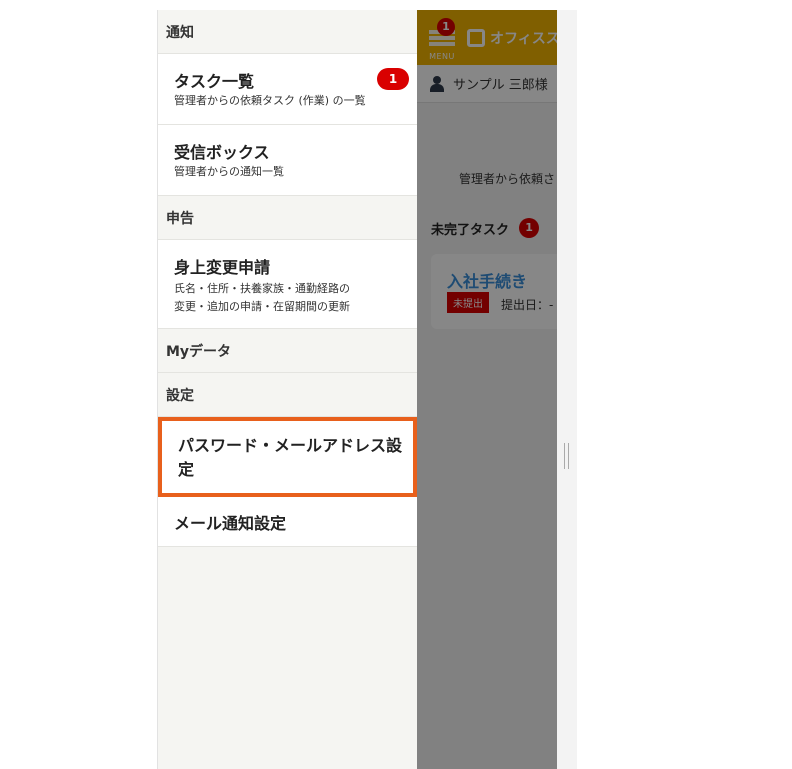 The image size is (792, 769). I want to click on menu-item-title: タスク一覧, so click(214, 81).